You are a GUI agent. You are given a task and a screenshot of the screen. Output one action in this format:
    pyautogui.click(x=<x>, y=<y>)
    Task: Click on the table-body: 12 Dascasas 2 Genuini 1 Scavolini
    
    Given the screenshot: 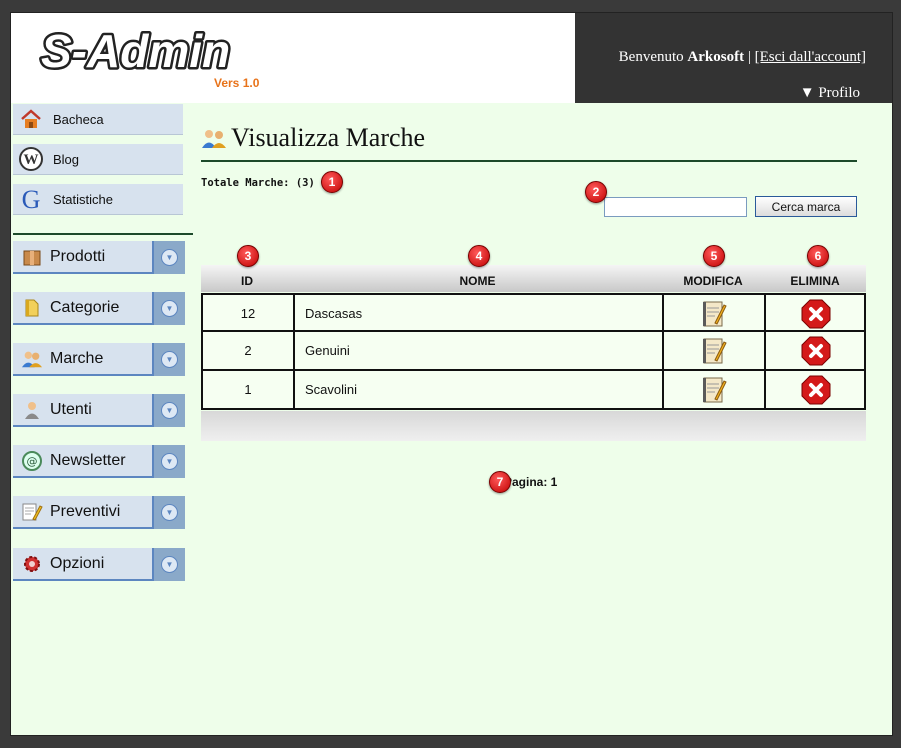 What is the action you would take?
    pyautogui.click(x=533, y=351)
    